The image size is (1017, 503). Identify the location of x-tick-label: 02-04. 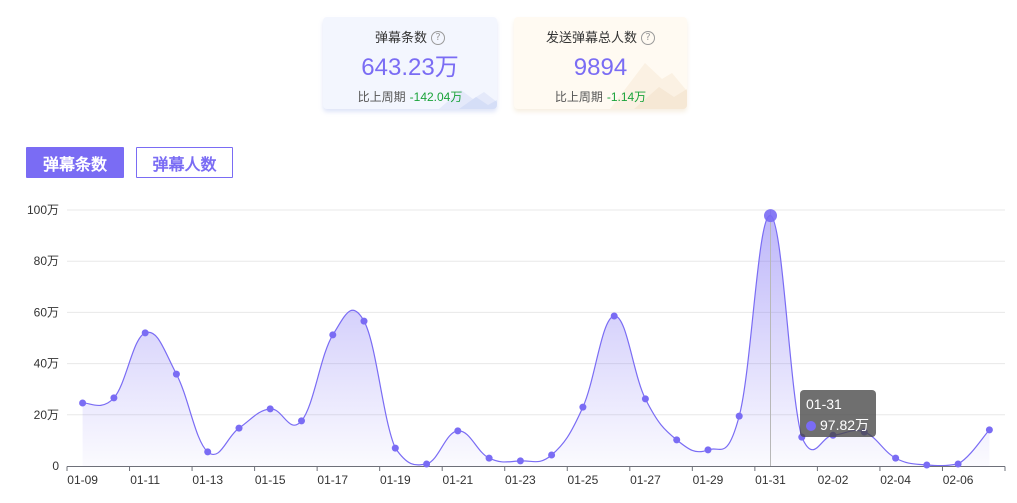
(895, 480).